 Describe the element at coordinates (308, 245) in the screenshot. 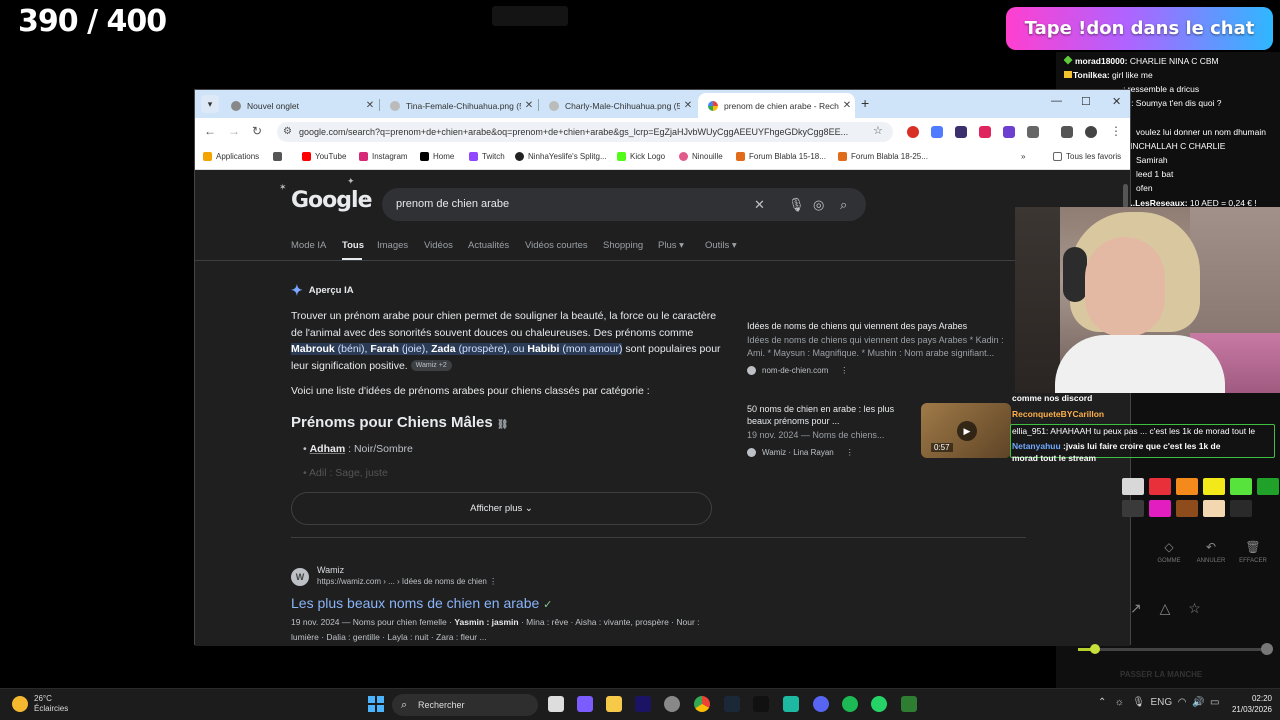

I see `tab-mode-ia: Mode IA` at that location.